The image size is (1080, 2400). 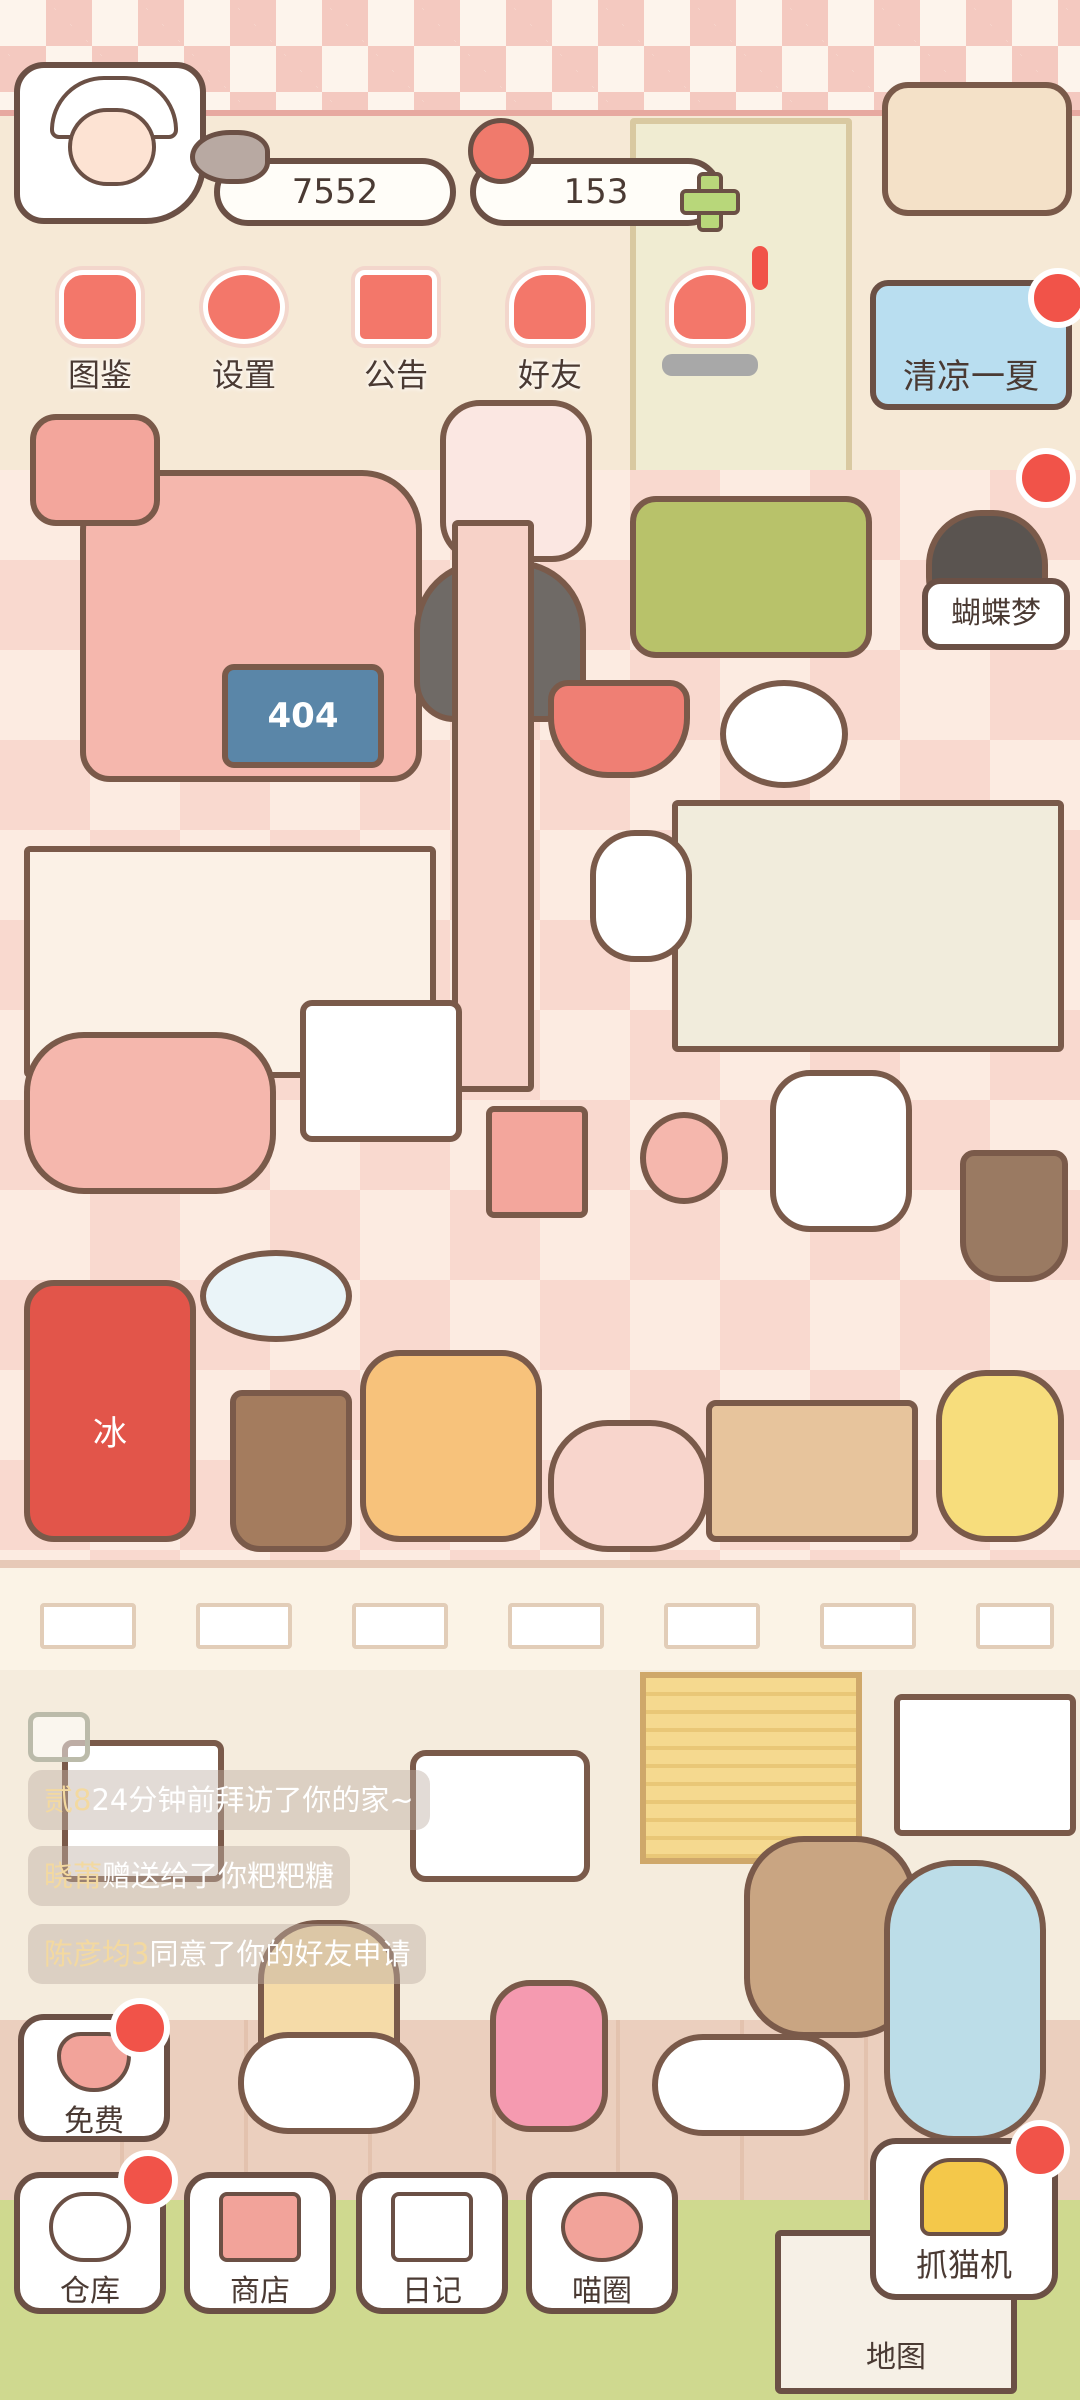 I want to click on diary-label: 日记, so click(x=432, y=2291).